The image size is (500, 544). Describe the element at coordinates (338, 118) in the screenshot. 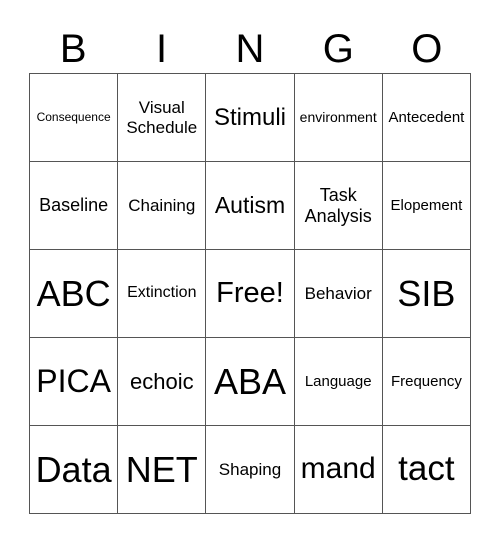

I see `bingo-cell: environment` at that location.